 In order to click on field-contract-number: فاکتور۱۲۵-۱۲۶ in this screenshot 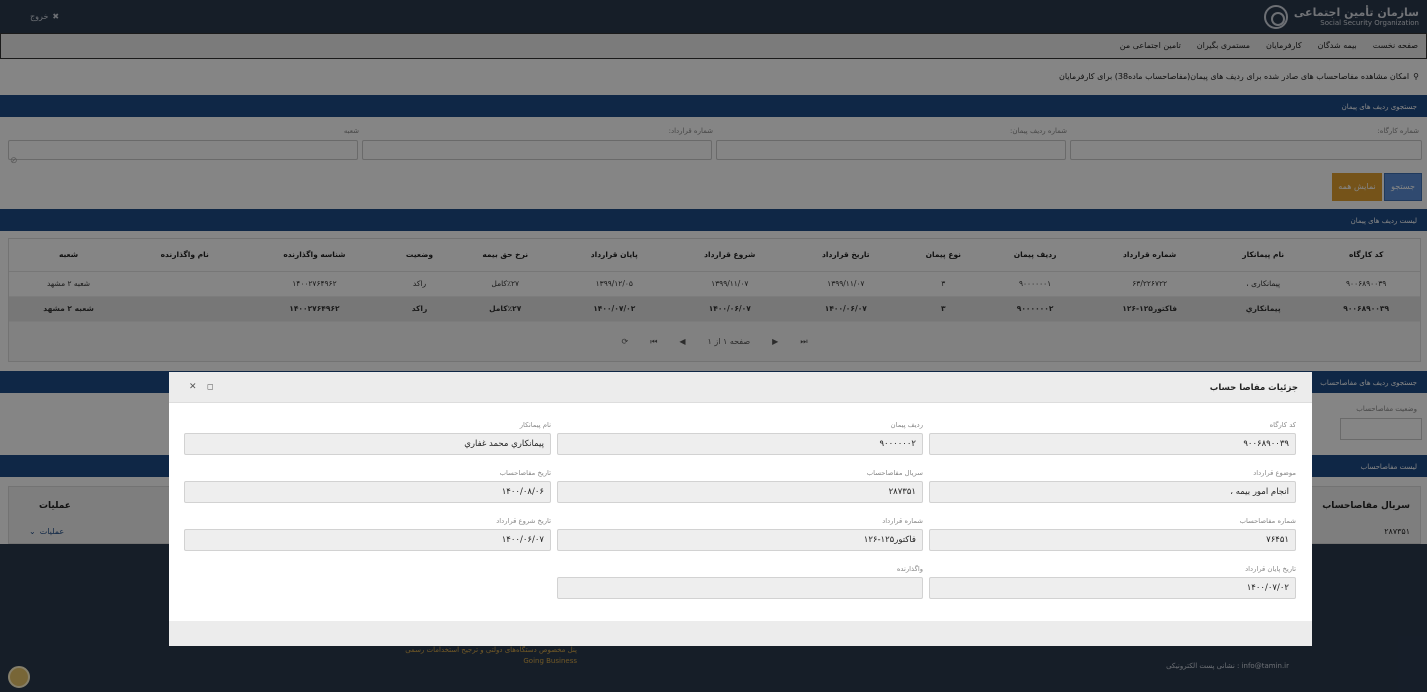, I will do `click(740, 540)`.